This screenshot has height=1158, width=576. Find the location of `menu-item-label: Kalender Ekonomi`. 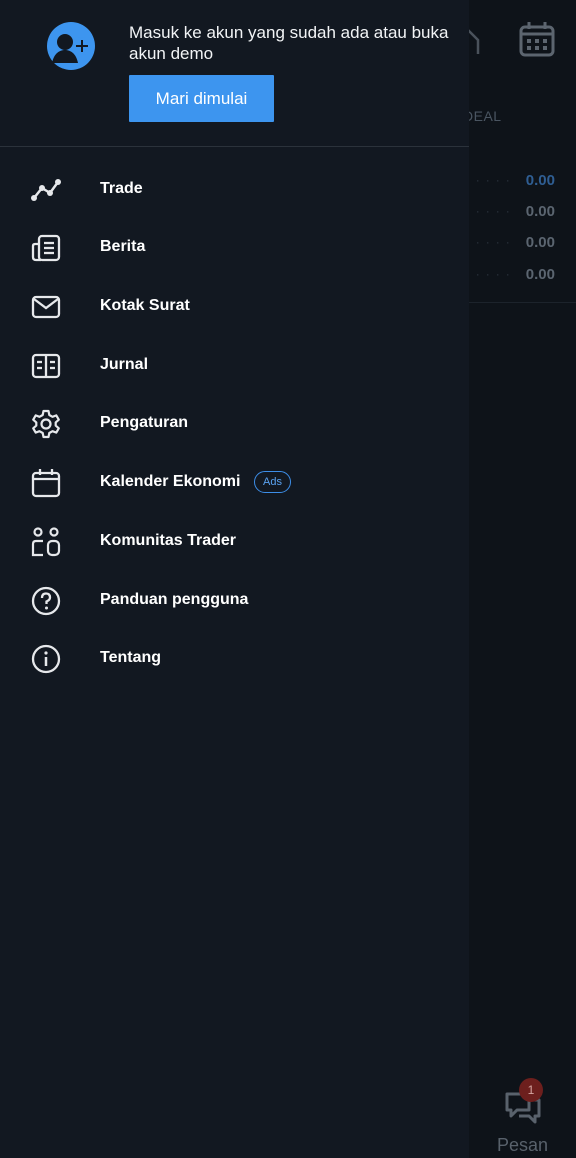

menu-item-label: Kalender Ekonomi is located at coordinates (170, 481).